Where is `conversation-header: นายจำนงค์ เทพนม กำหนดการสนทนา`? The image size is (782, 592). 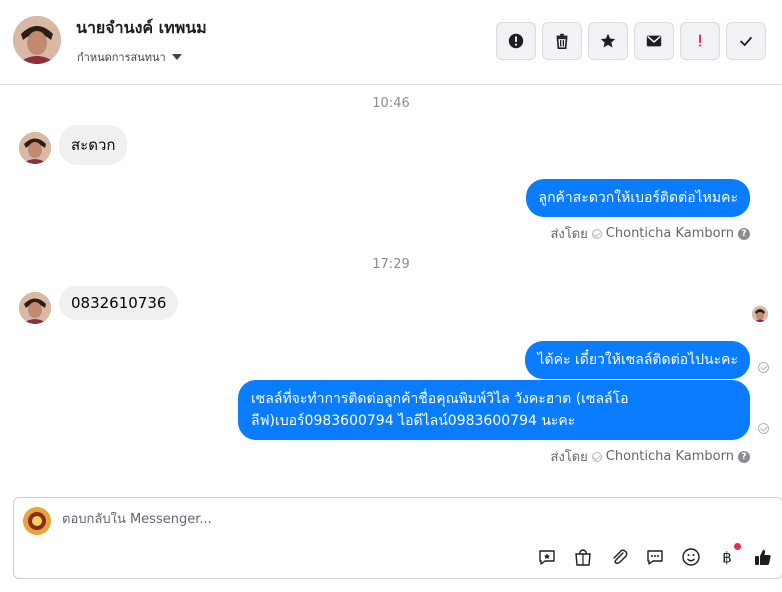 conversation-header: นายจำนงค์ เทพนม กำหนดการสนทนา is located at coordinates (391, 42).